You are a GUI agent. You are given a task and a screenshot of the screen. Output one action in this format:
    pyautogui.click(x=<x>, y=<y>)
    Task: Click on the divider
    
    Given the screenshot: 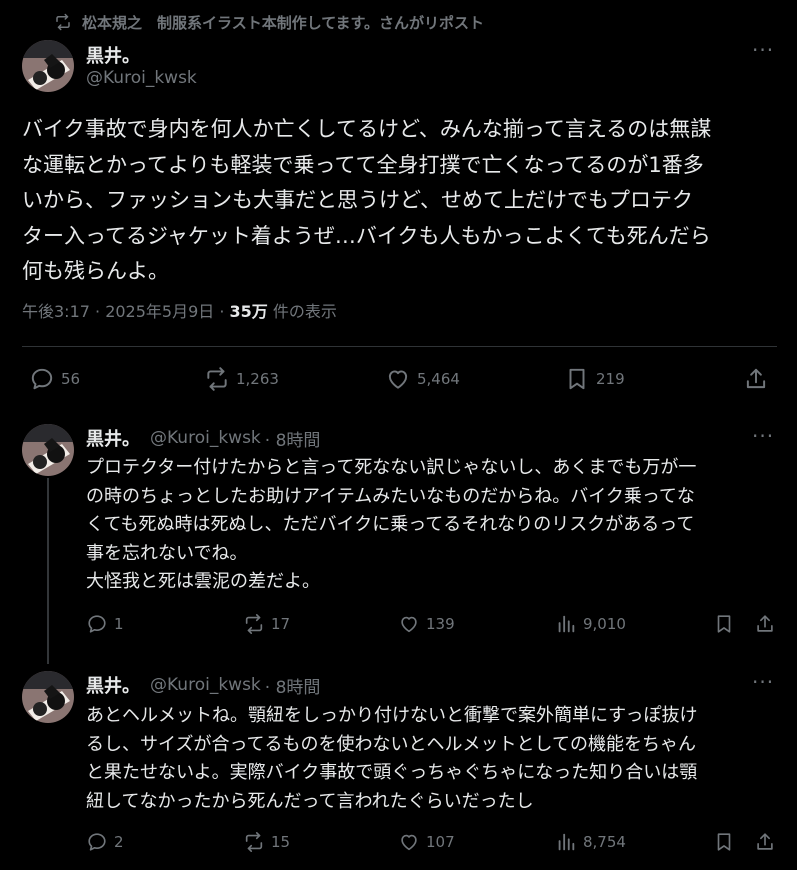 What is the action you would take?
    pyautogui.click(x=399, y=346)
    